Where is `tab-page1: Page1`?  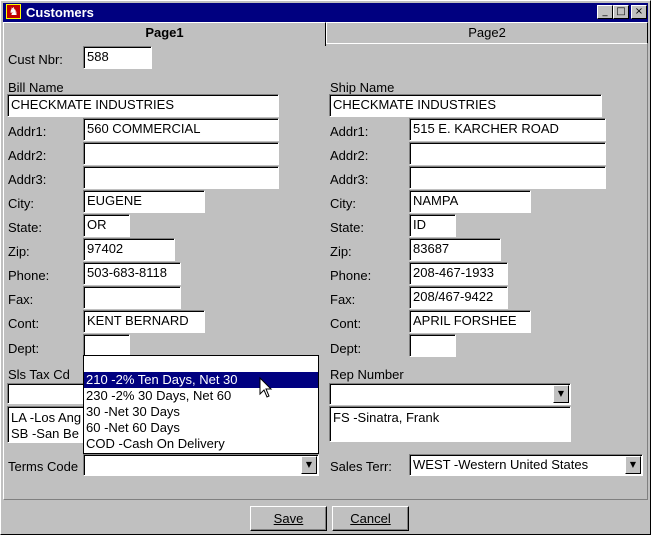
tab-page1: Page1 is located at coordinates (164, 34).